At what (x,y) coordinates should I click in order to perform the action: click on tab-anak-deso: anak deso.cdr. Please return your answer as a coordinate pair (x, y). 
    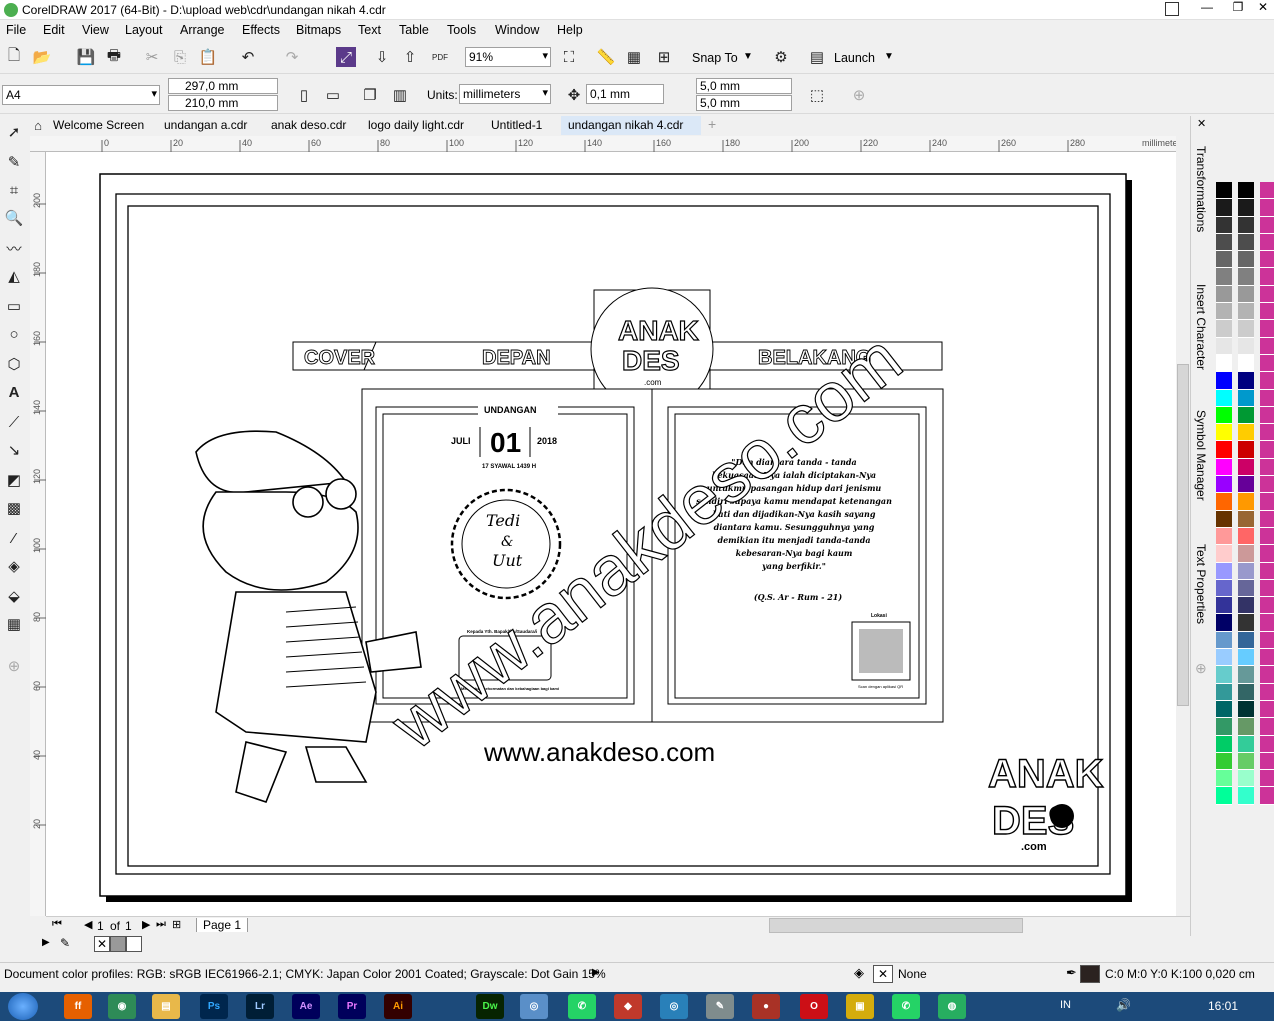
    Looking at the image, I should click on (308, 125).